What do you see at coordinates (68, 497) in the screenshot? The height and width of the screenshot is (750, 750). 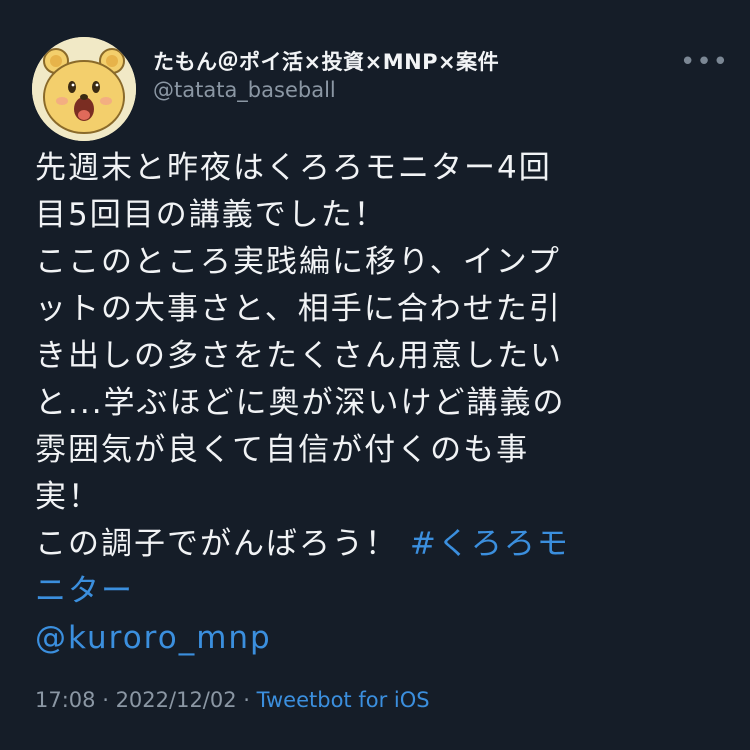 I see `tweet-text-line: 実！` at bounding box center [68, 497].